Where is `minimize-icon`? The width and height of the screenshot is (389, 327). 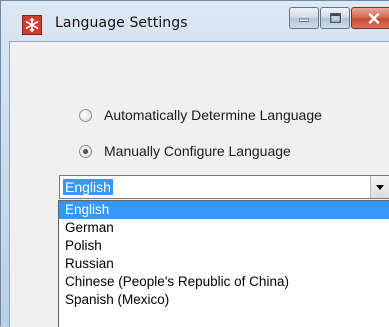
minimize-icon is located at coordinates (304, 20).